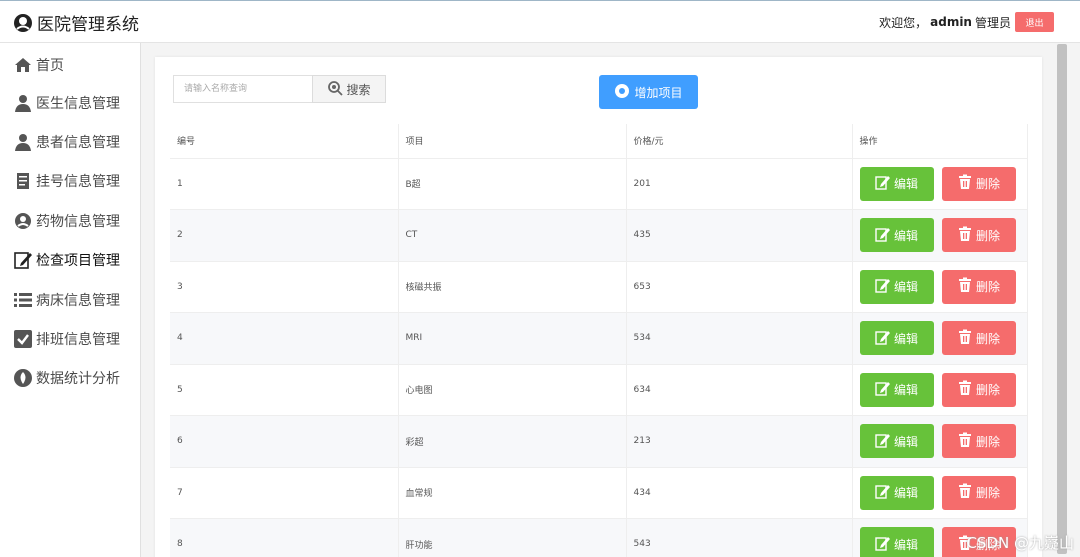 The width and height of the screenshot is (1080, 557). I want to click on cell-id: 1, so click(284, 184).